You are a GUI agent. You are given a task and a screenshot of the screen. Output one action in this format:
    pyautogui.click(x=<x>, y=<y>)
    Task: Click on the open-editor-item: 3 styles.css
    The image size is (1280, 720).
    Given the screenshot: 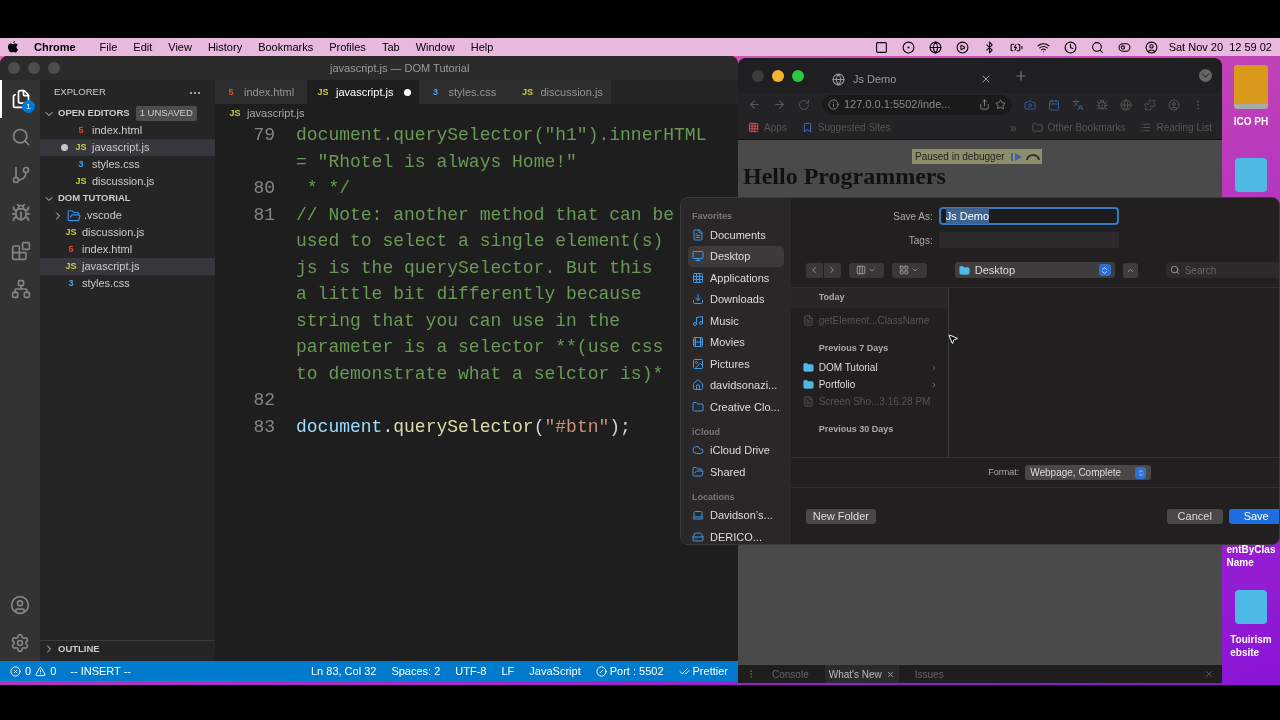 What is the action you would take?
    pyautogui.click(x=127, y=164)
    